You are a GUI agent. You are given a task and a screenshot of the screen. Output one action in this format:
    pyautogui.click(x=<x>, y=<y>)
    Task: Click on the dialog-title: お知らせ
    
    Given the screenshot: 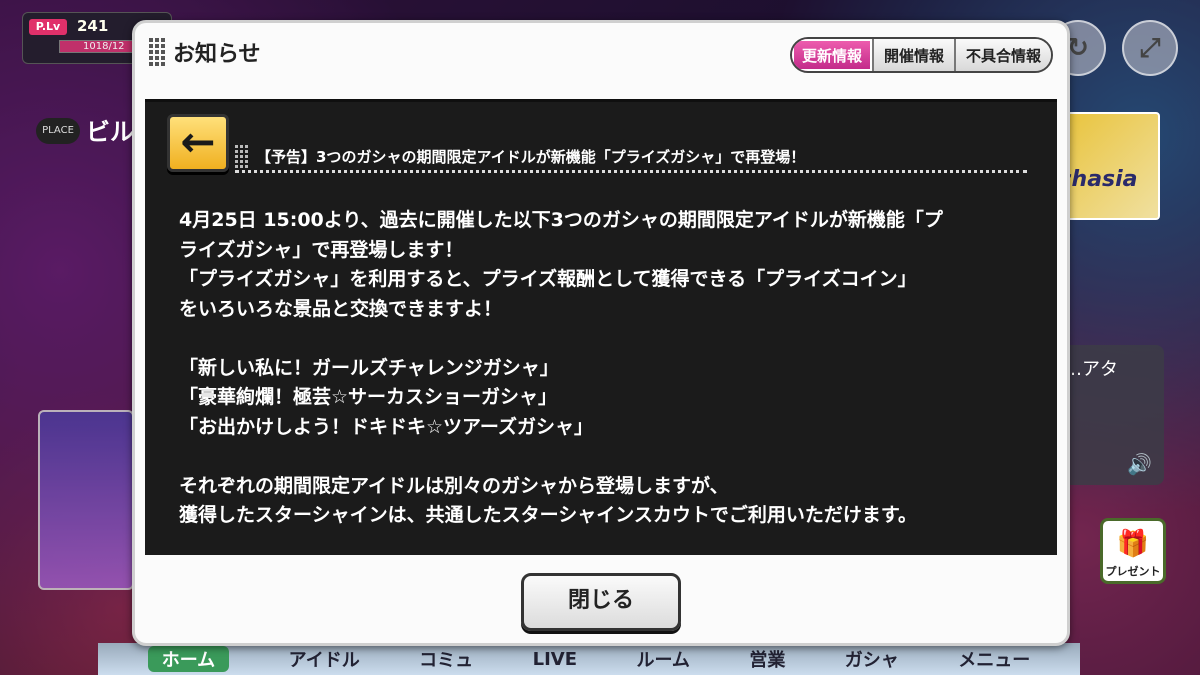 What is the action you would take?
    pyautogui.click(x=217, y=54)
    